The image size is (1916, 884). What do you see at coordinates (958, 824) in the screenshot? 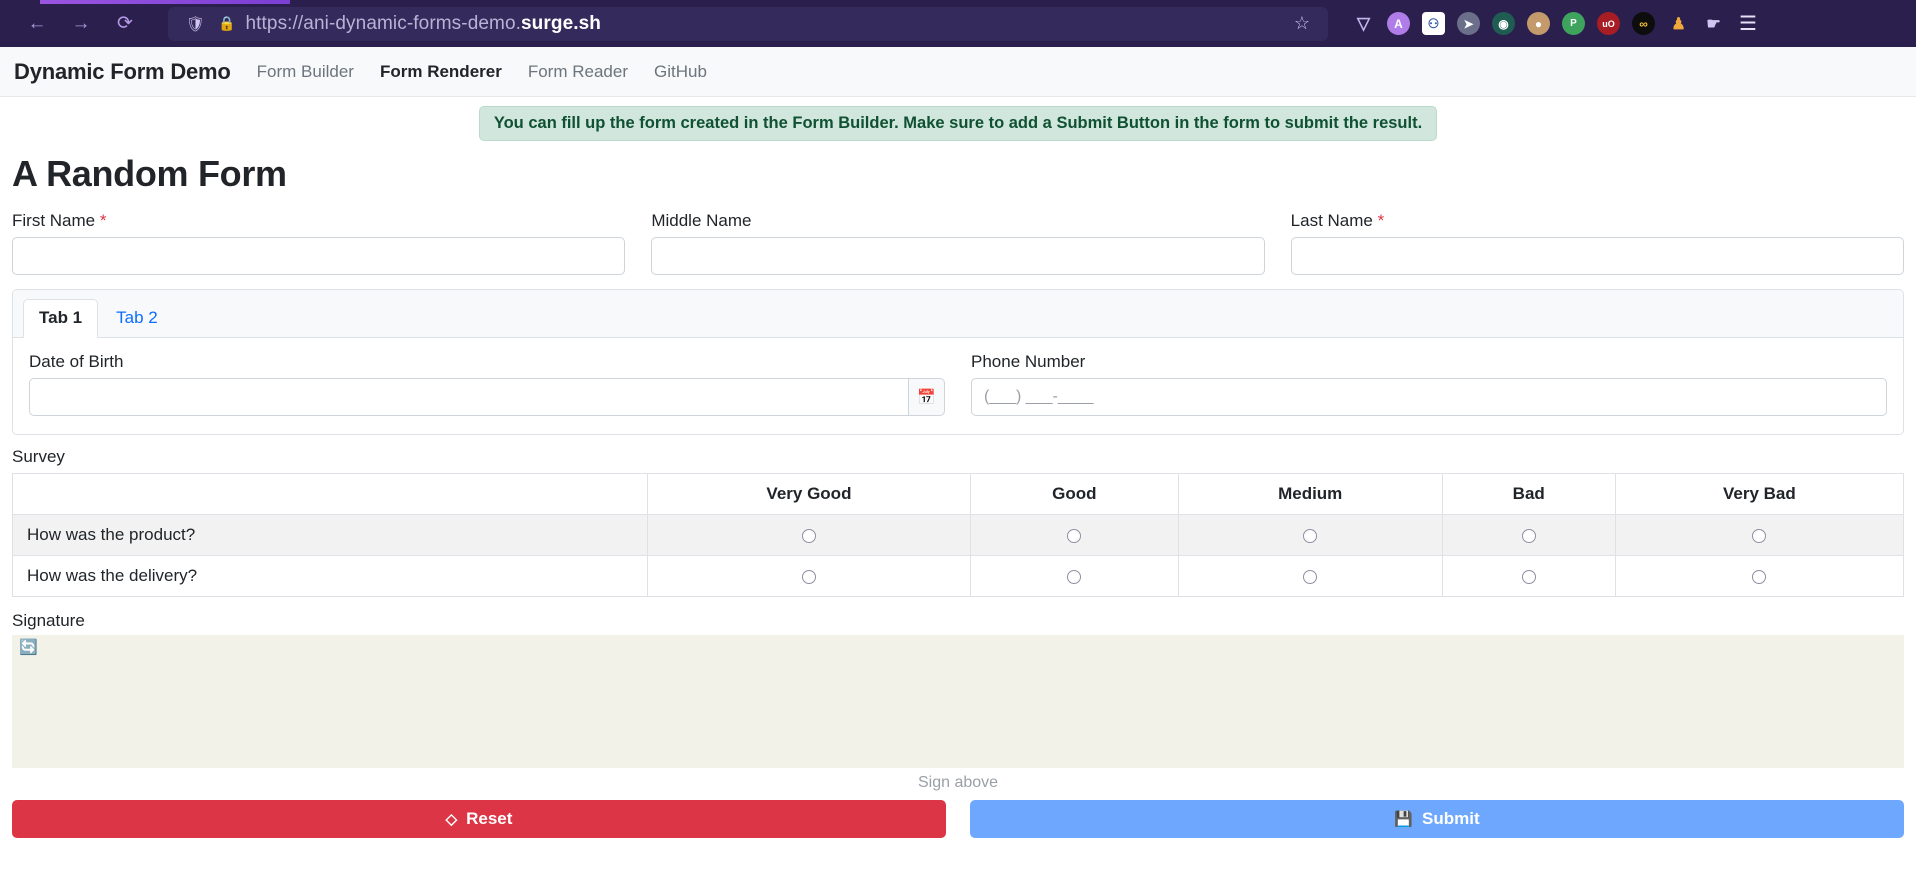
I see `form-actions: ◇ Reset 💾 Submit` at bounding box center [958, 824].